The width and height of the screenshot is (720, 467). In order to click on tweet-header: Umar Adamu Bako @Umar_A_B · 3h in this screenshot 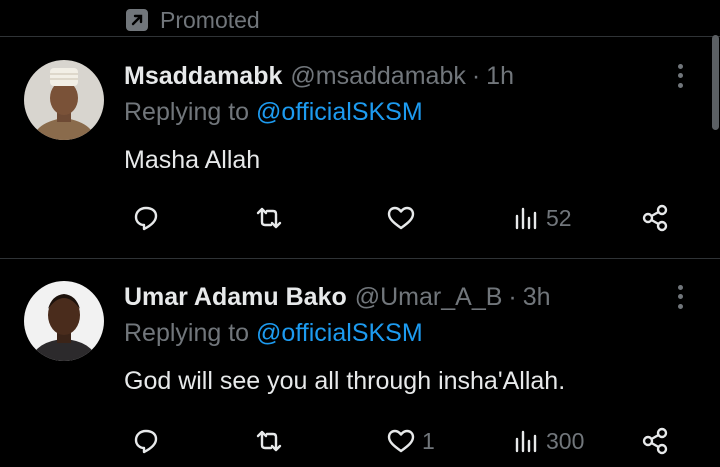, I will do `click(337, 297)`.